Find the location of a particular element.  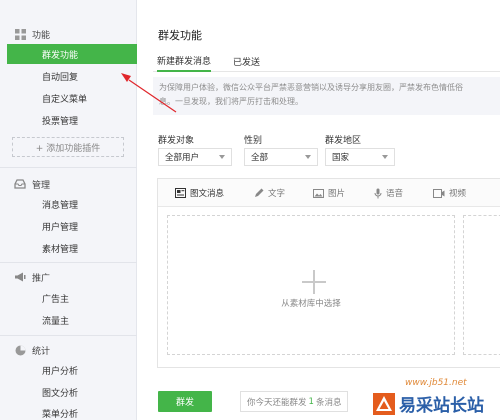

select-value: 全部 is located at coordinates (260, 158).